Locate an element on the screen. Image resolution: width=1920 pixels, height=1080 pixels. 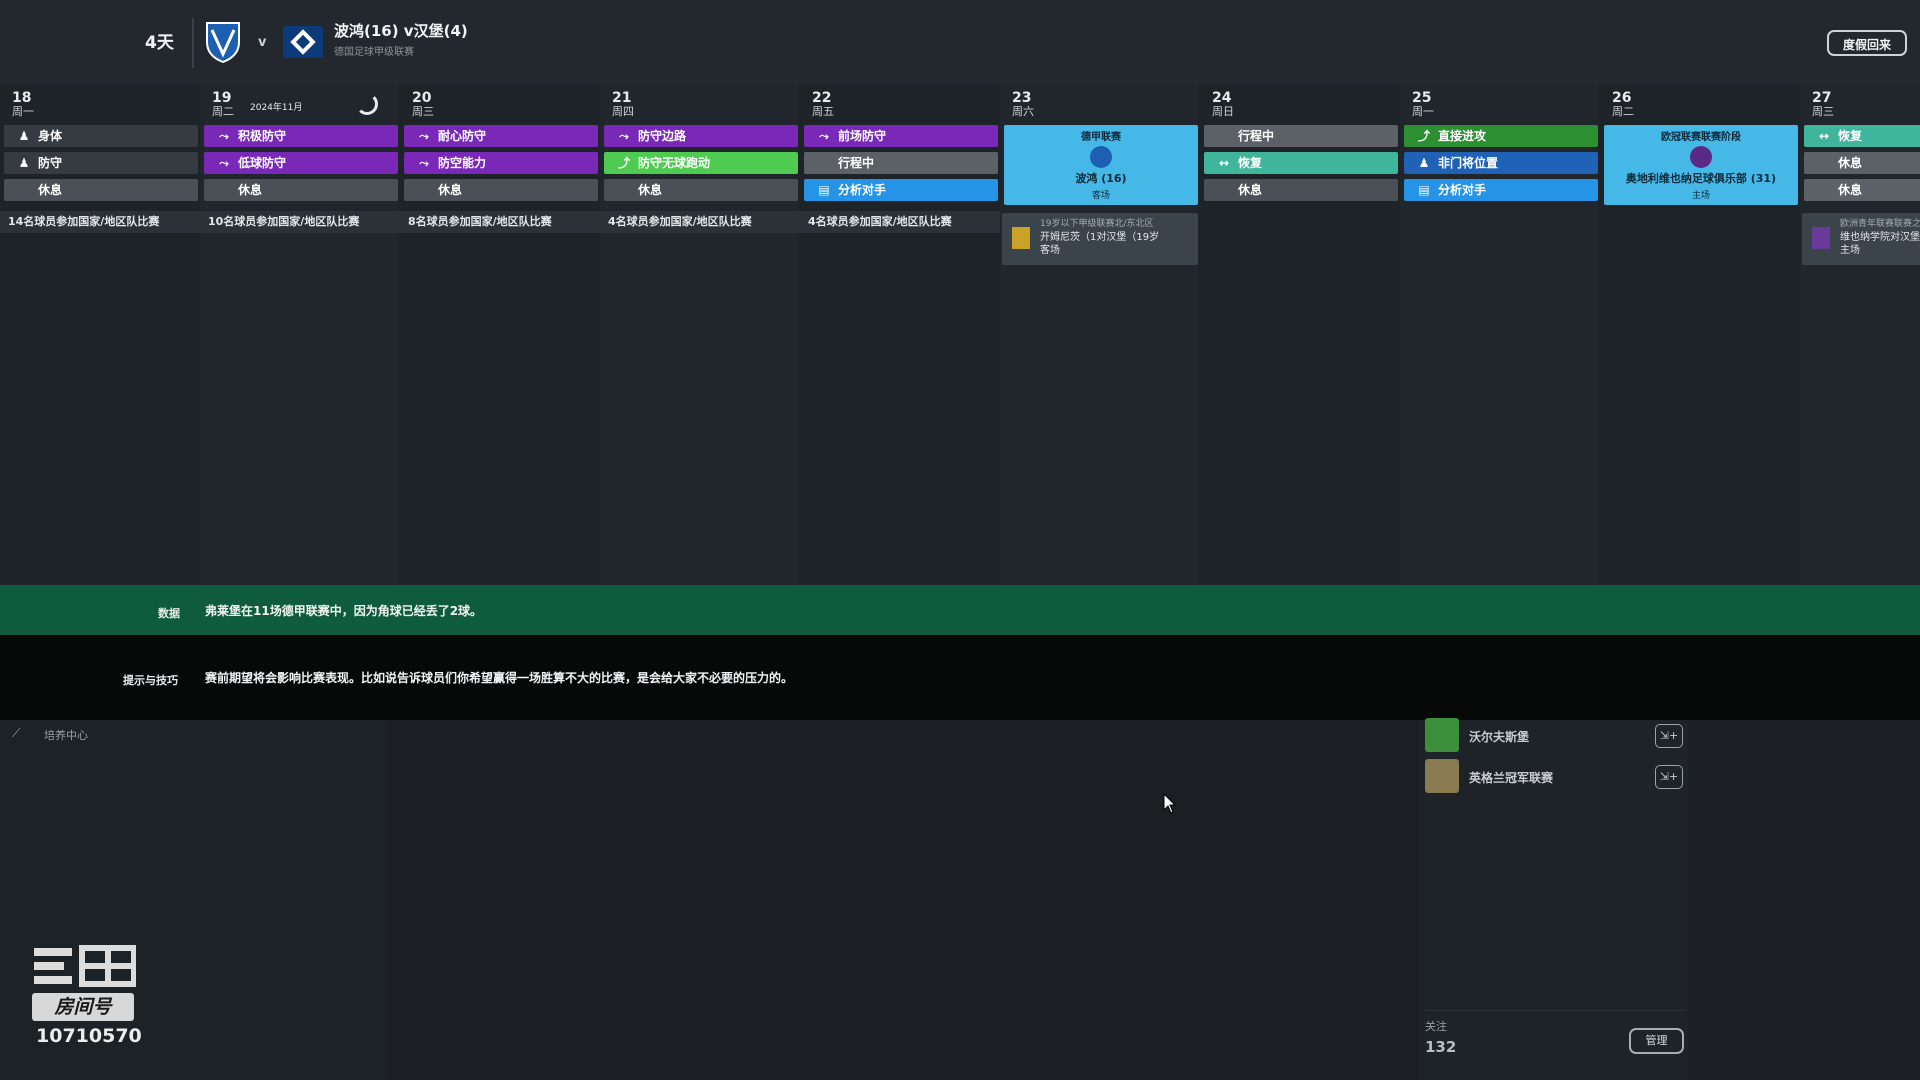
day-header: 23 周六 is located at coordinates (1023, 104).